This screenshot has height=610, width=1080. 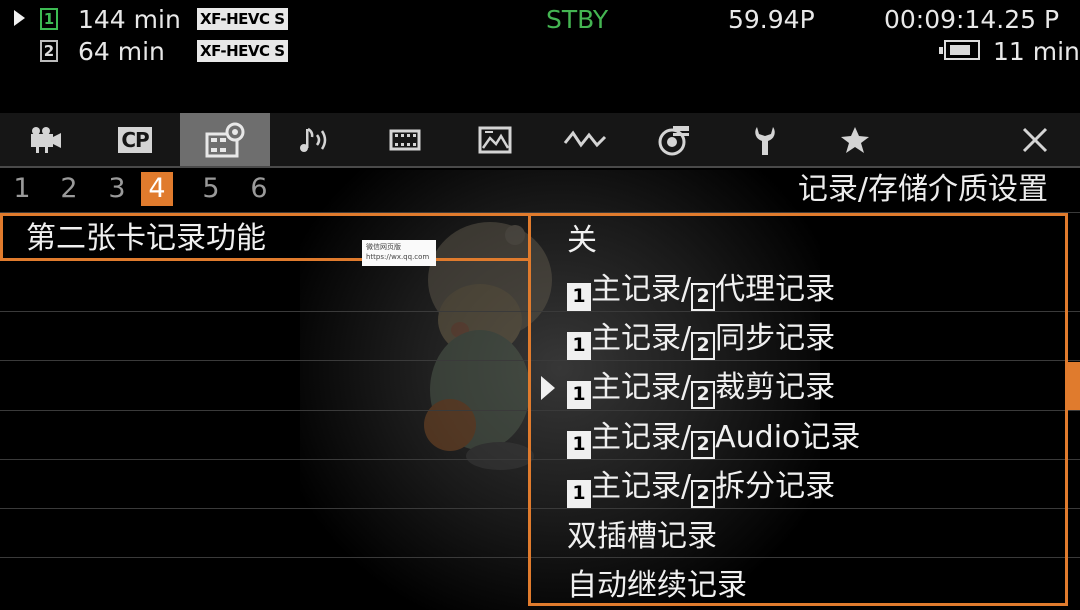 I want to click on scrollbar-thumb, so click(x=1073, y=386).